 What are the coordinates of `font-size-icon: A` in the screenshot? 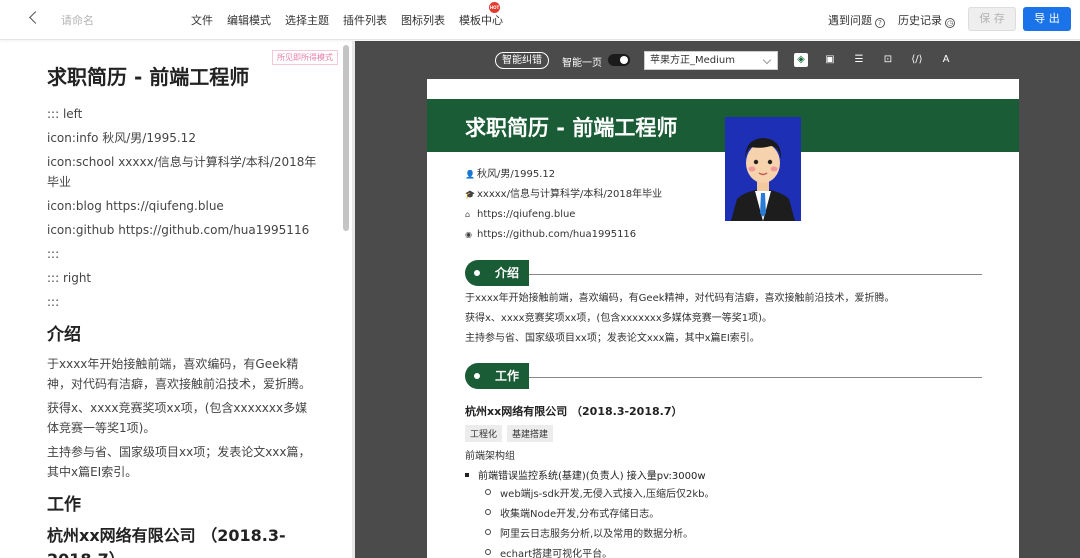 It's located at (946, 60).